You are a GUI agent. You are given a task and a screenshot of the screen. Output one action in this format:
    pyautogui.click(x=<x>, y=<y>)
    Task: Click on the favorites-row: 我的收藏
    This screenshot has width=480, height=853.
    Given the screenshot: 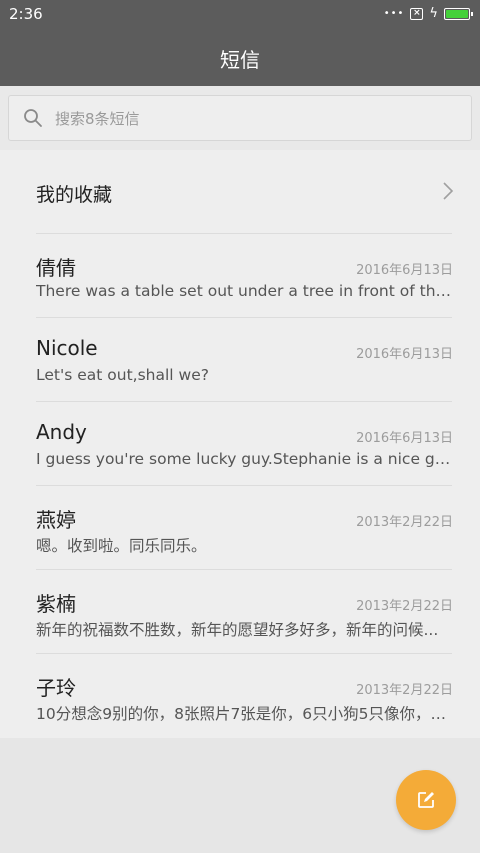 What is the action you would take?
    pyautogui.click(x=240, y=191)
    